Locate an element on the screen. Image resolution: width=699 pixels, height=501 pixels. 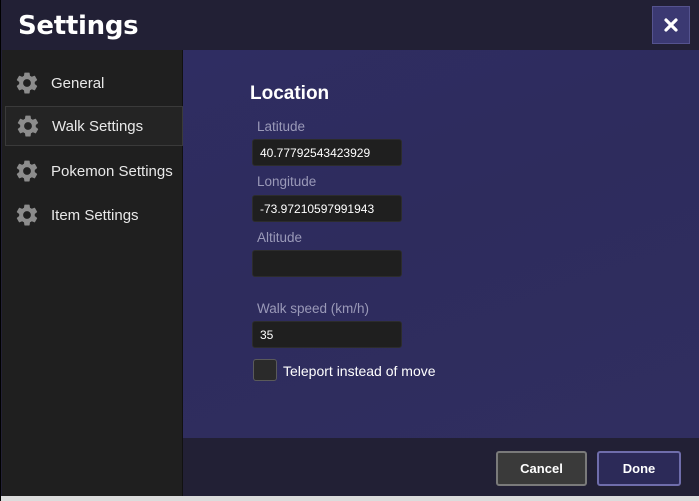
background-window-strip is located at coordinates (350, 498).